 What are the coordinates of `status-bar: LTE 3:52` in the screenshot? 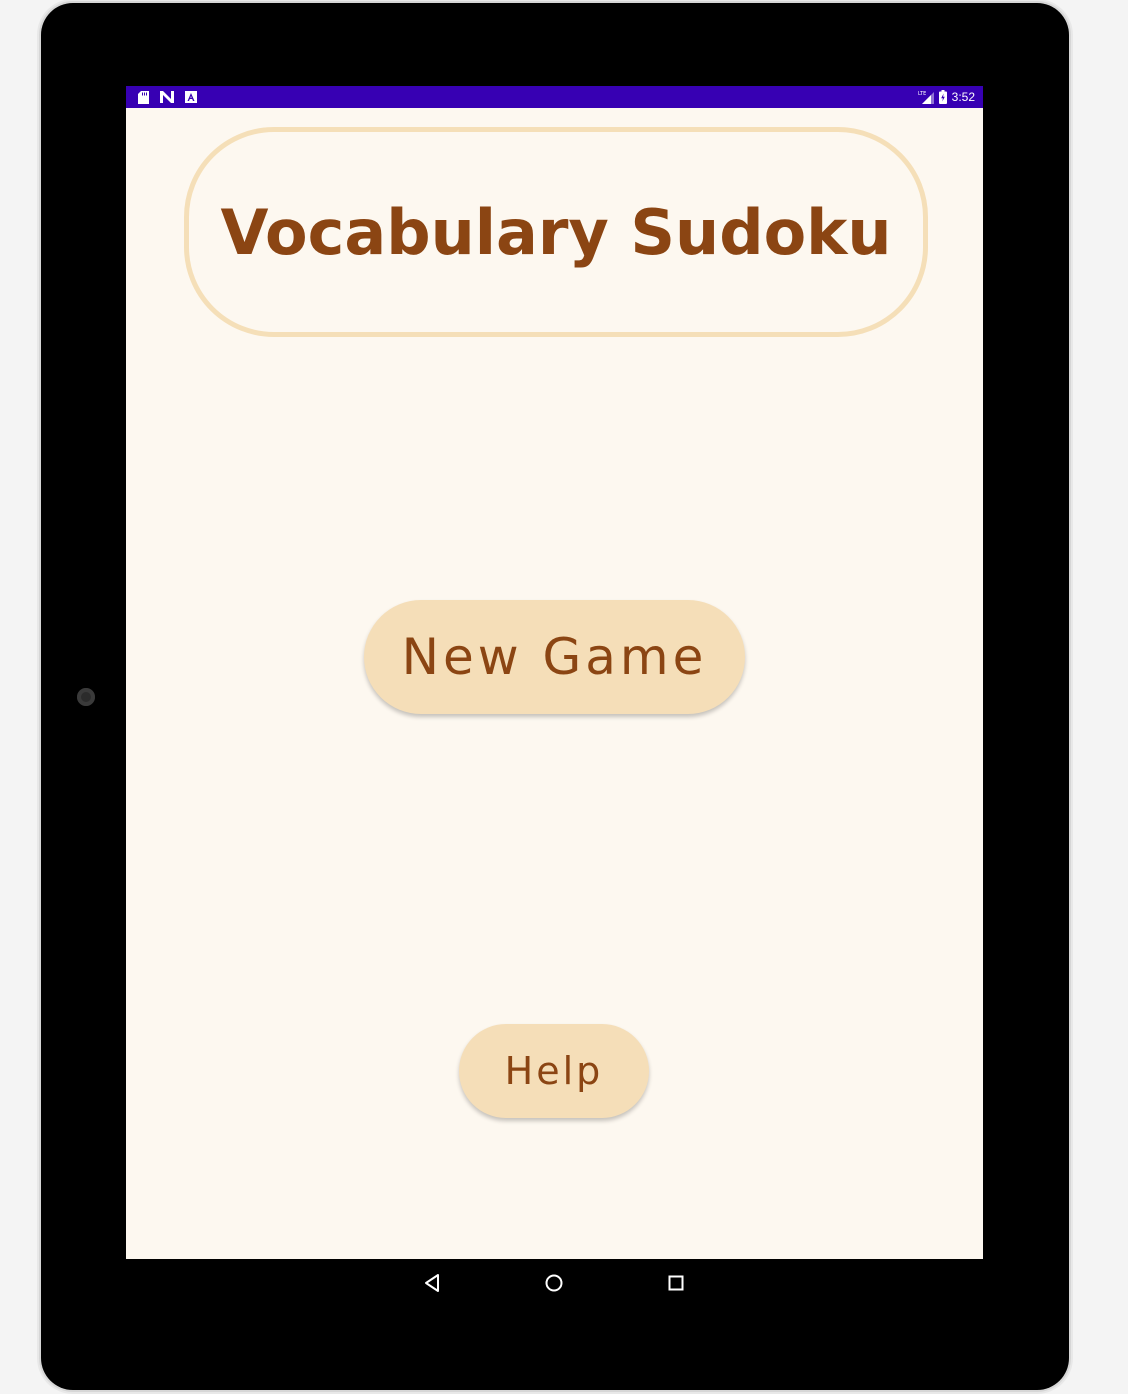 It's located at (554, 97).